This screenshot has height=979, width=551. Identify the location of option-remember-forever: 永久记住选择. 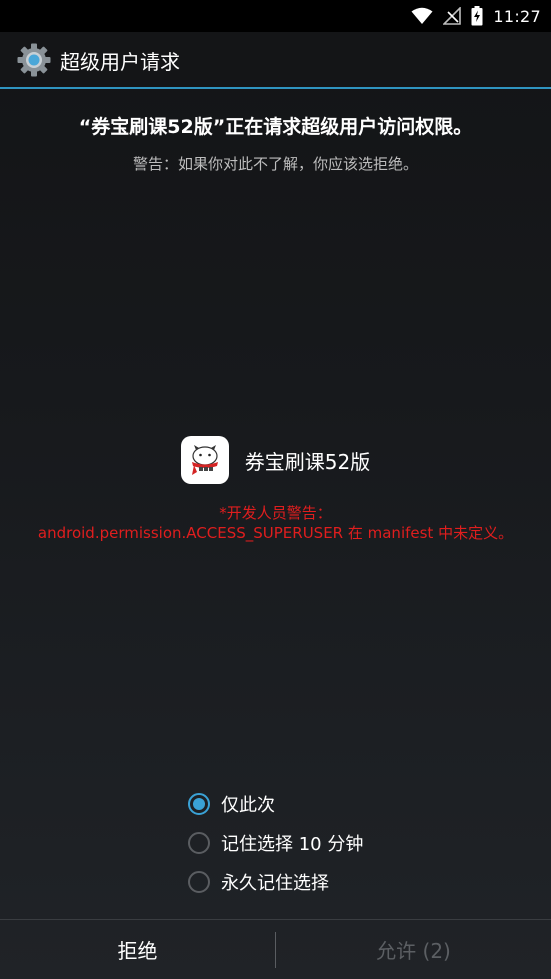
(338, 881).